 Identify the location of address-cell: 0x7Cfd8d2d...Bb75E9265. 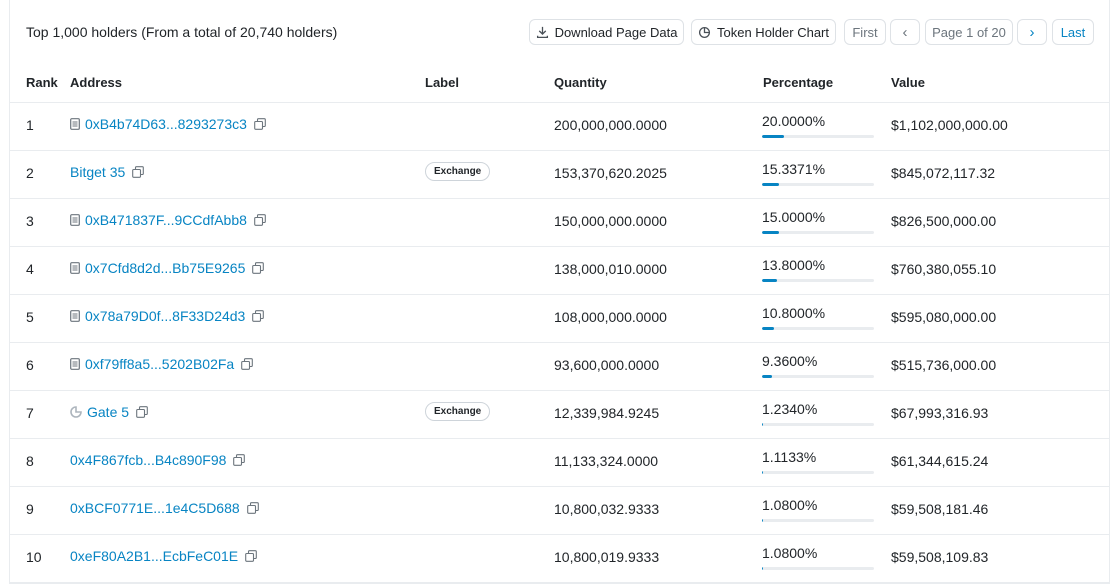
(167, 268).